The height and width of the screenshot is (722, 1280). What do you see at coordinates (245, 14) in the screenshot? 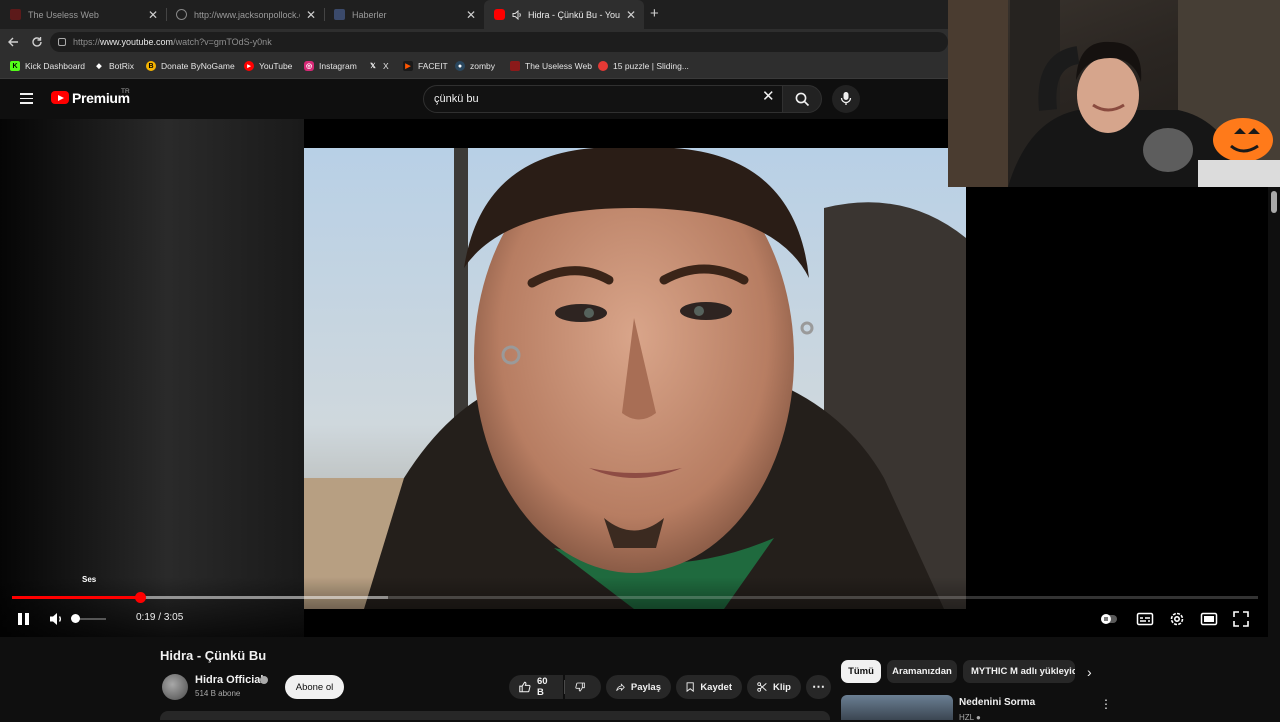
I see `tab-jackson-pollock: http://www.jacksonpollock.org/ by ✕` at bounding box center [245, 14].